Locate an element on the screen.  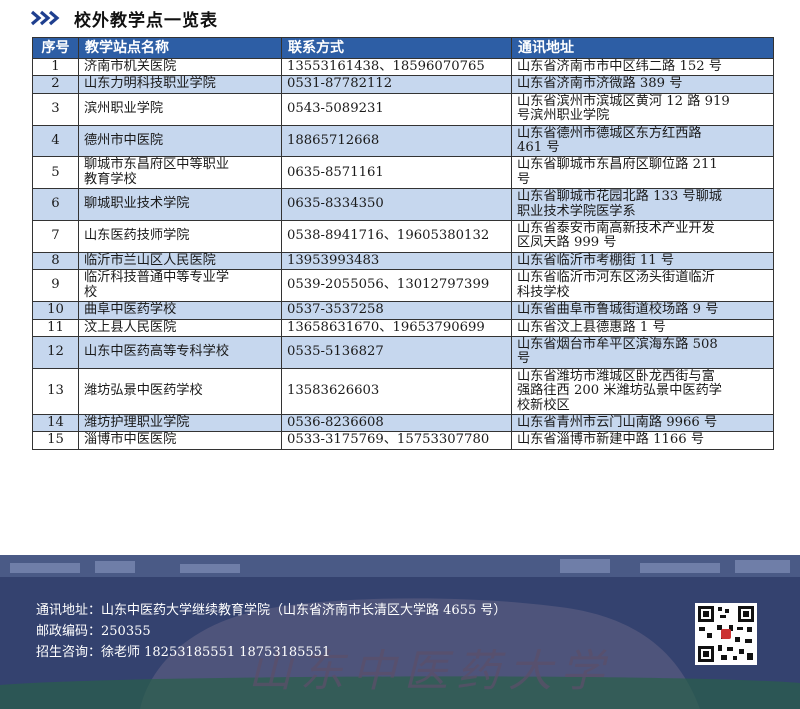
cell-site-name: 聊城职业技术学院 is located at coordinates (180, 205).